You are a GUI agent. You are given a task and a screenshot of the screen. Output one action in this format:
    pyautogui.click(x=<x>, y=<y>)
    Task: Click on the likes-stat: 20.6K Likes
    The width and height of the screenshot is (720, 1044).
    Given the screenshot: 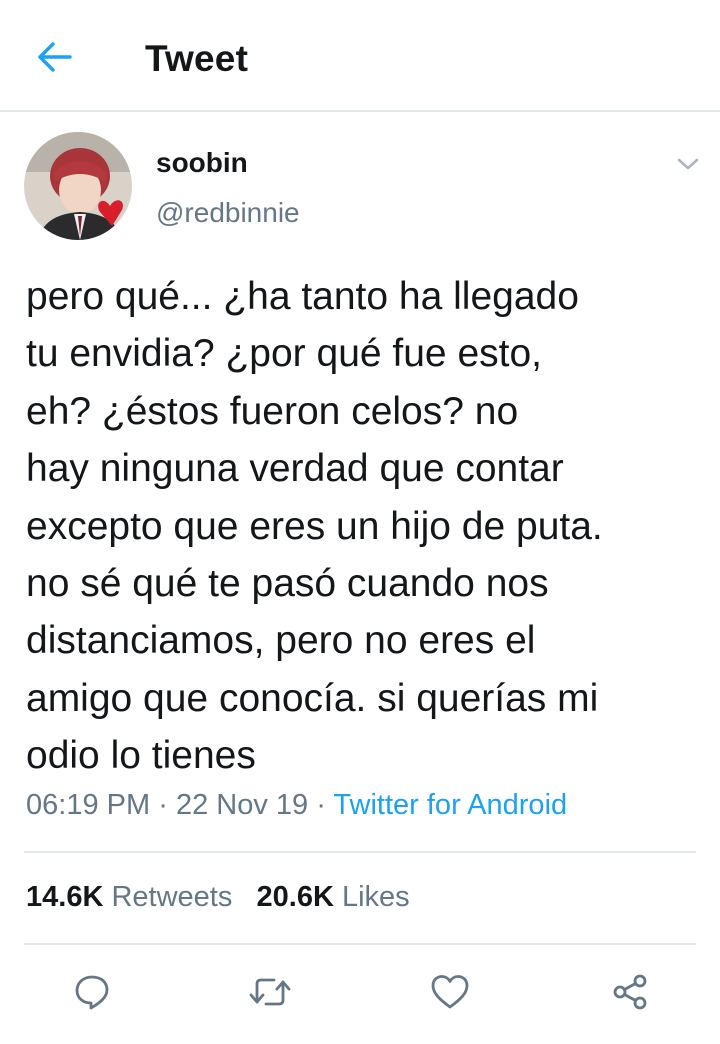 What is the action you would take?
    pyautogui.click(x=333, y=897)
    